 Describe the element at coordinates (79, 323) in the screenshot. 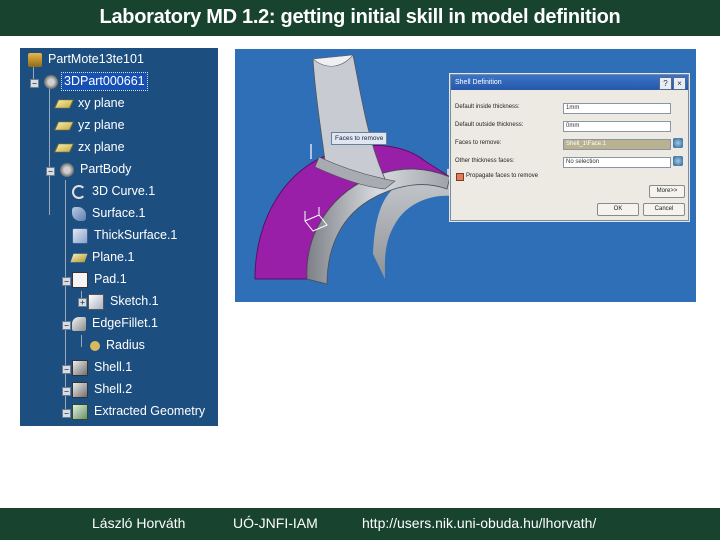

I see `fillet-icon` at that location.